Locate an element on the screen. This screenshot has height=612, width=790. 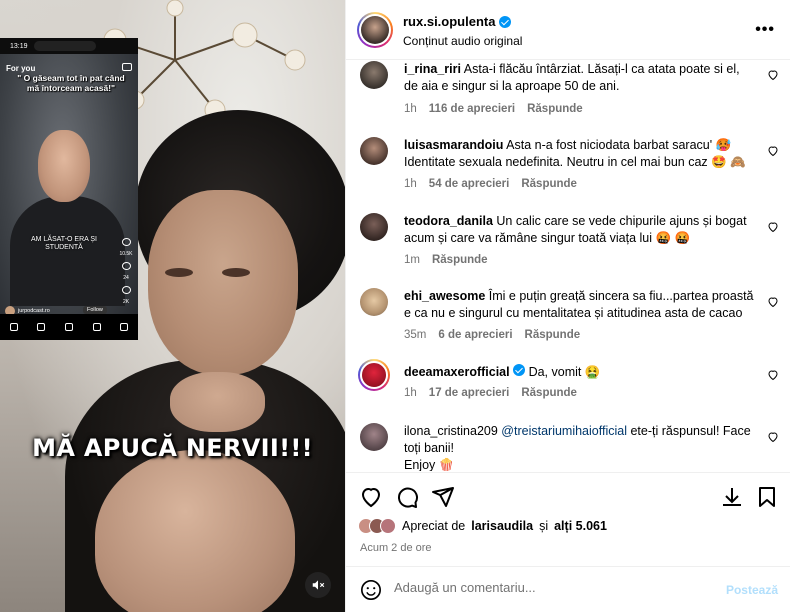
phone-inbox-icon is located at coordinates (96, 327).